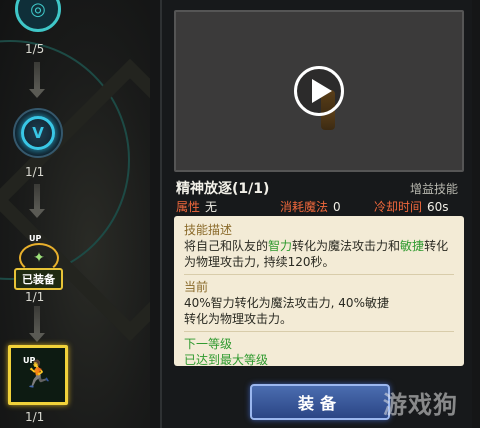 Image resolution: width=480 pixels, height=428 pixels. Describe the element at coordinates (337, 207) in the screenshot. I see `mana-value: 0` at that location.